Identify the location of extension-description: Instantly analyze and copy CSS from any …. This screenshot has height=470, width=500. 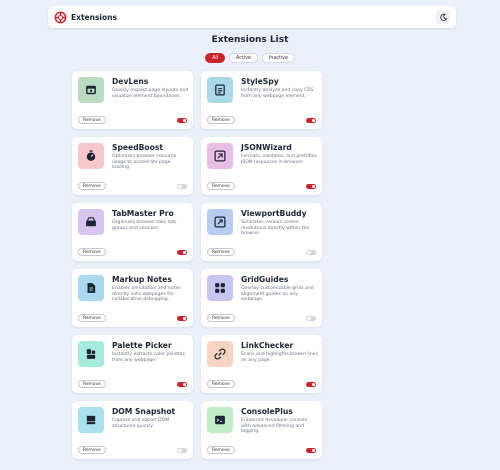
(277, 93).